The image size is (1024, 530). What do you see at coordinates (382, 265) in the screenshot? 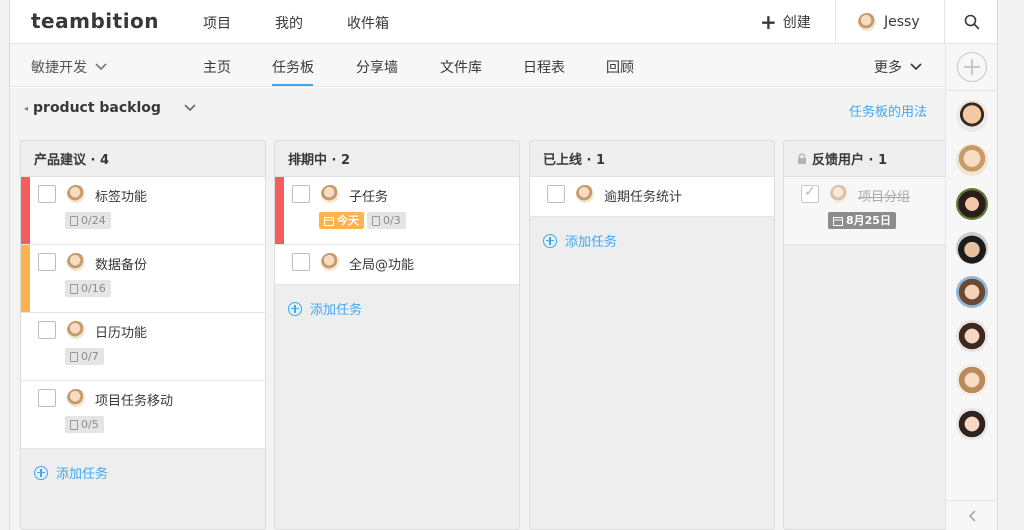
I see `task-title: 全局@功能` at bounding box center [382, 265].